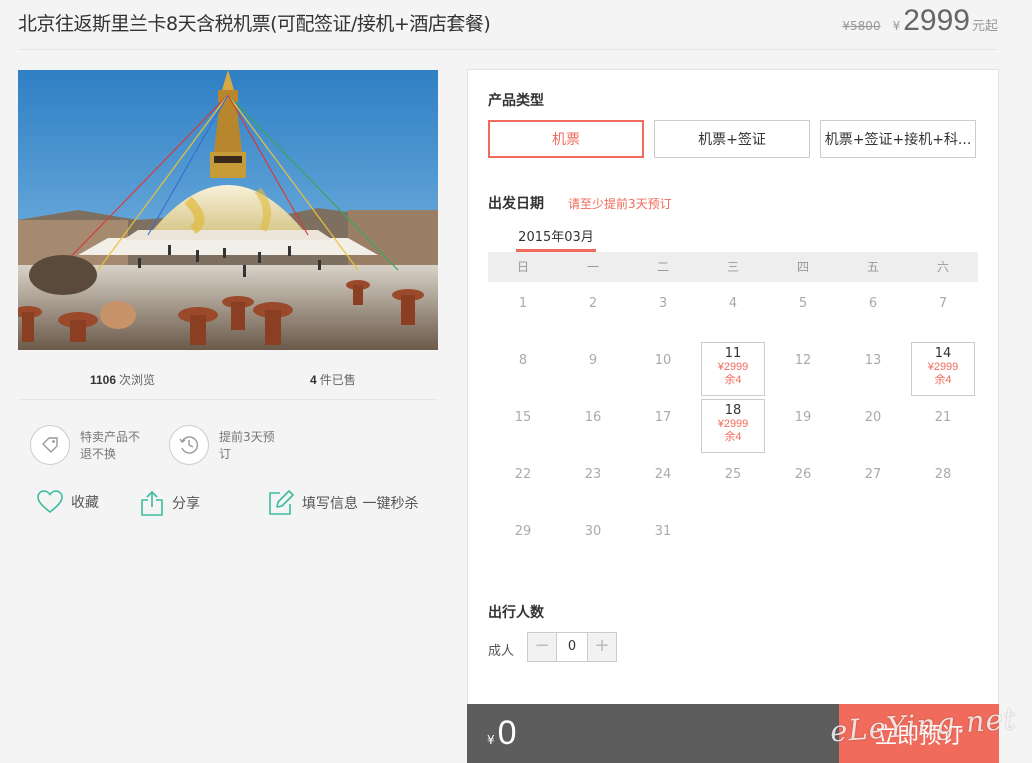 The height and width of the screenshot is (763, 1032). Describe the element at coordinates (189, 445) in the screenshot. I see `clock-icon` at that location.